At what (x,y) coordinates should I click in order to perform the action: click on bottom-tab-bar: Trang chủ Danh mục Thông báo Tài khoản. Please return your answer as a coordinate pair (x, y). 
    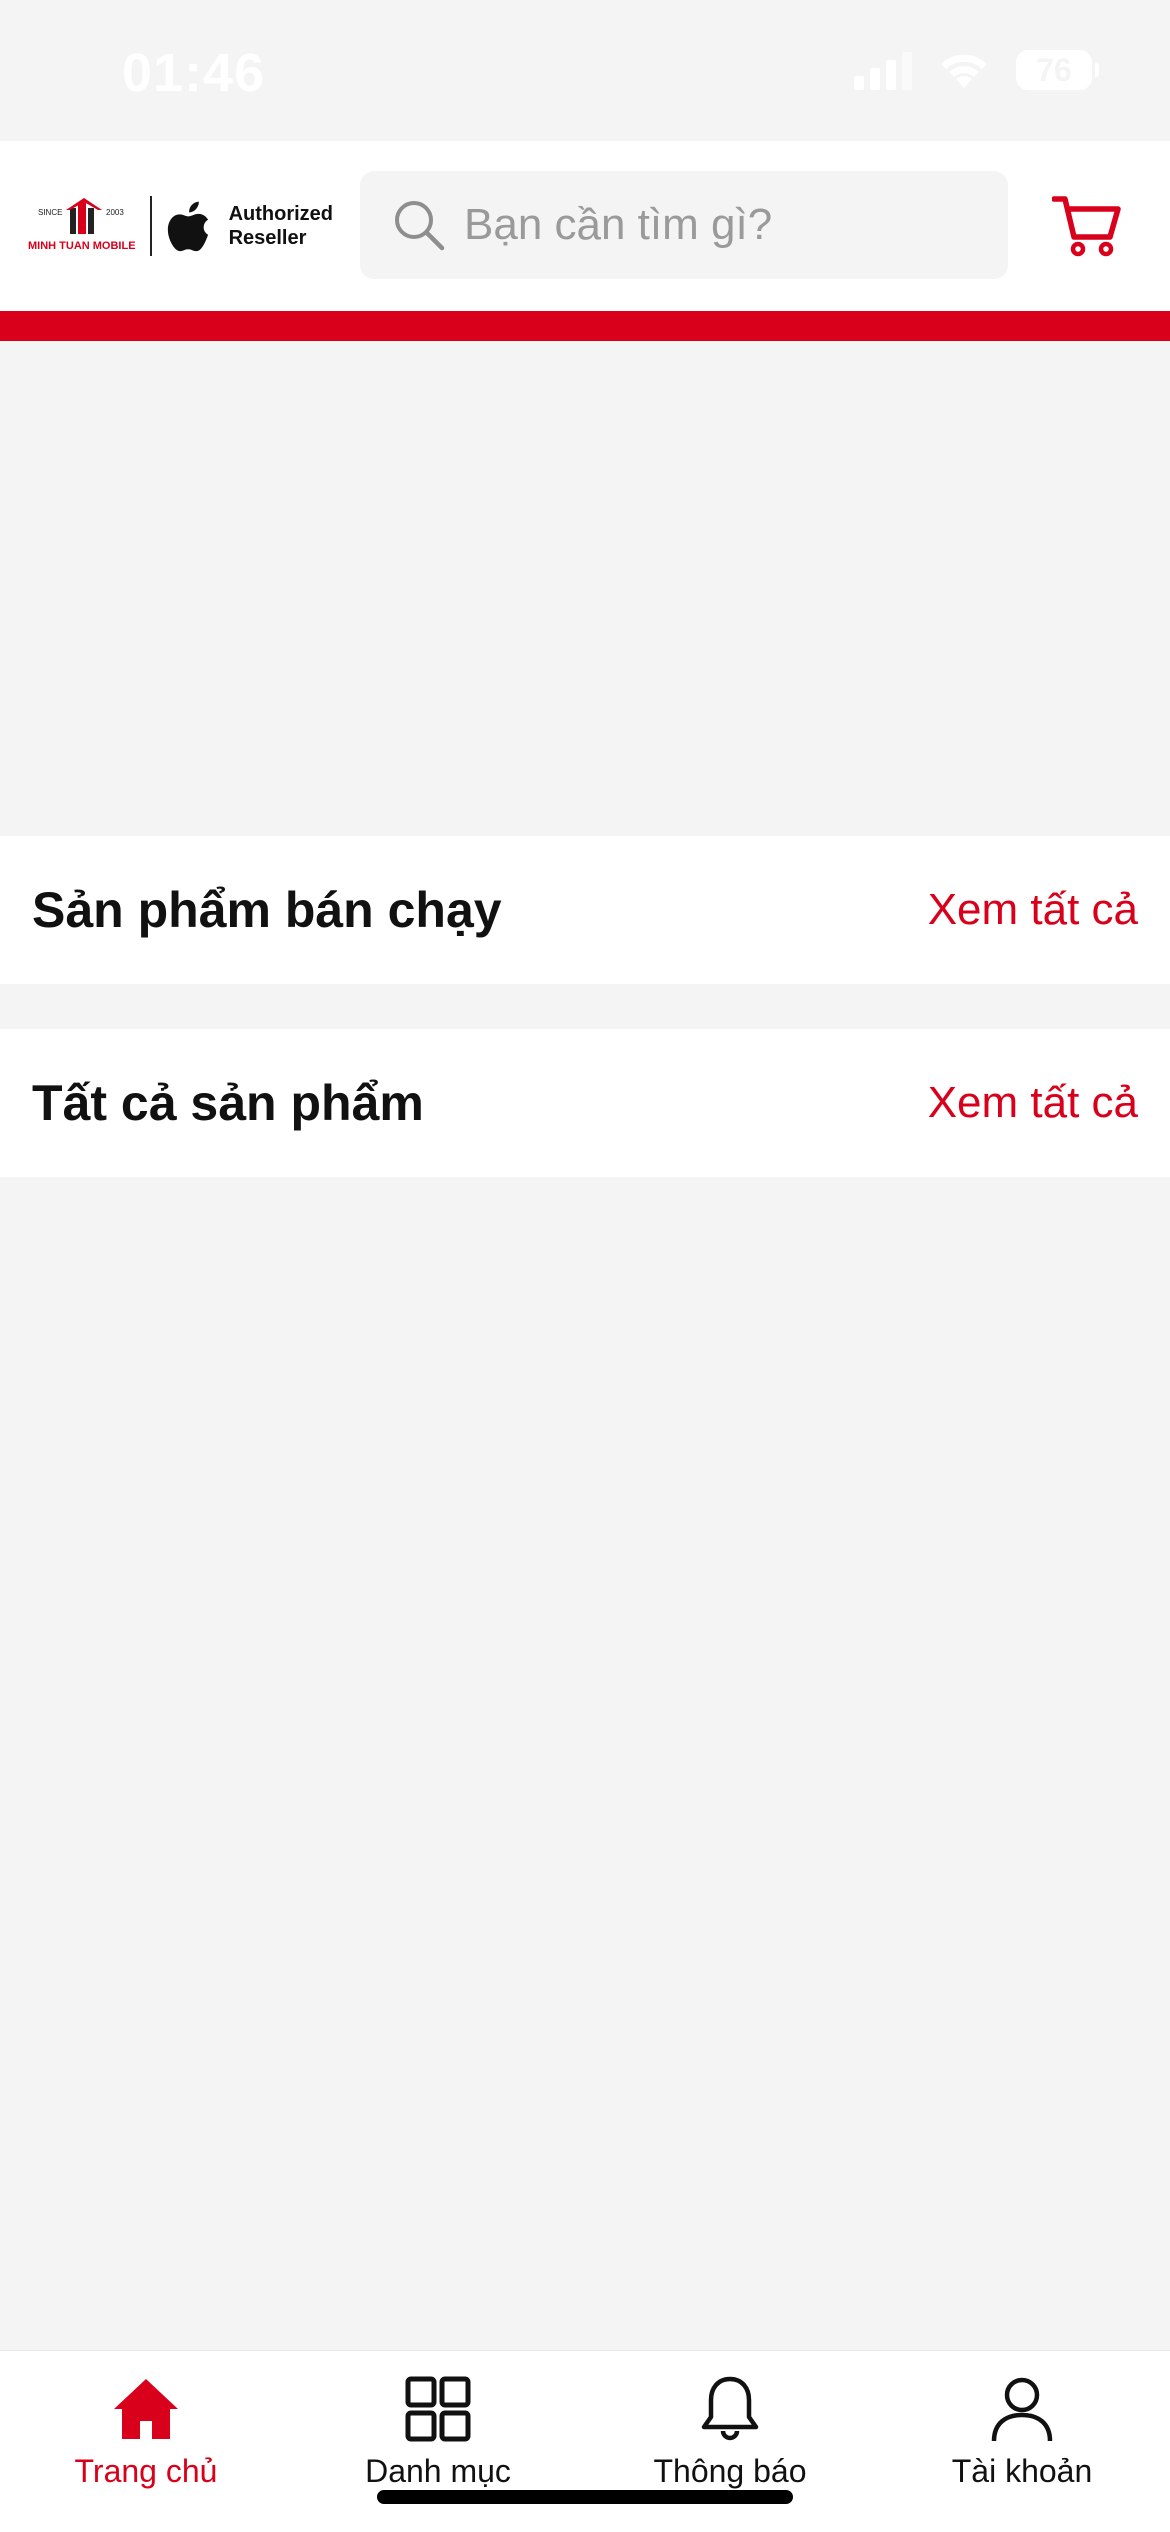
    Looking at the image, I should click on (585, 2441).